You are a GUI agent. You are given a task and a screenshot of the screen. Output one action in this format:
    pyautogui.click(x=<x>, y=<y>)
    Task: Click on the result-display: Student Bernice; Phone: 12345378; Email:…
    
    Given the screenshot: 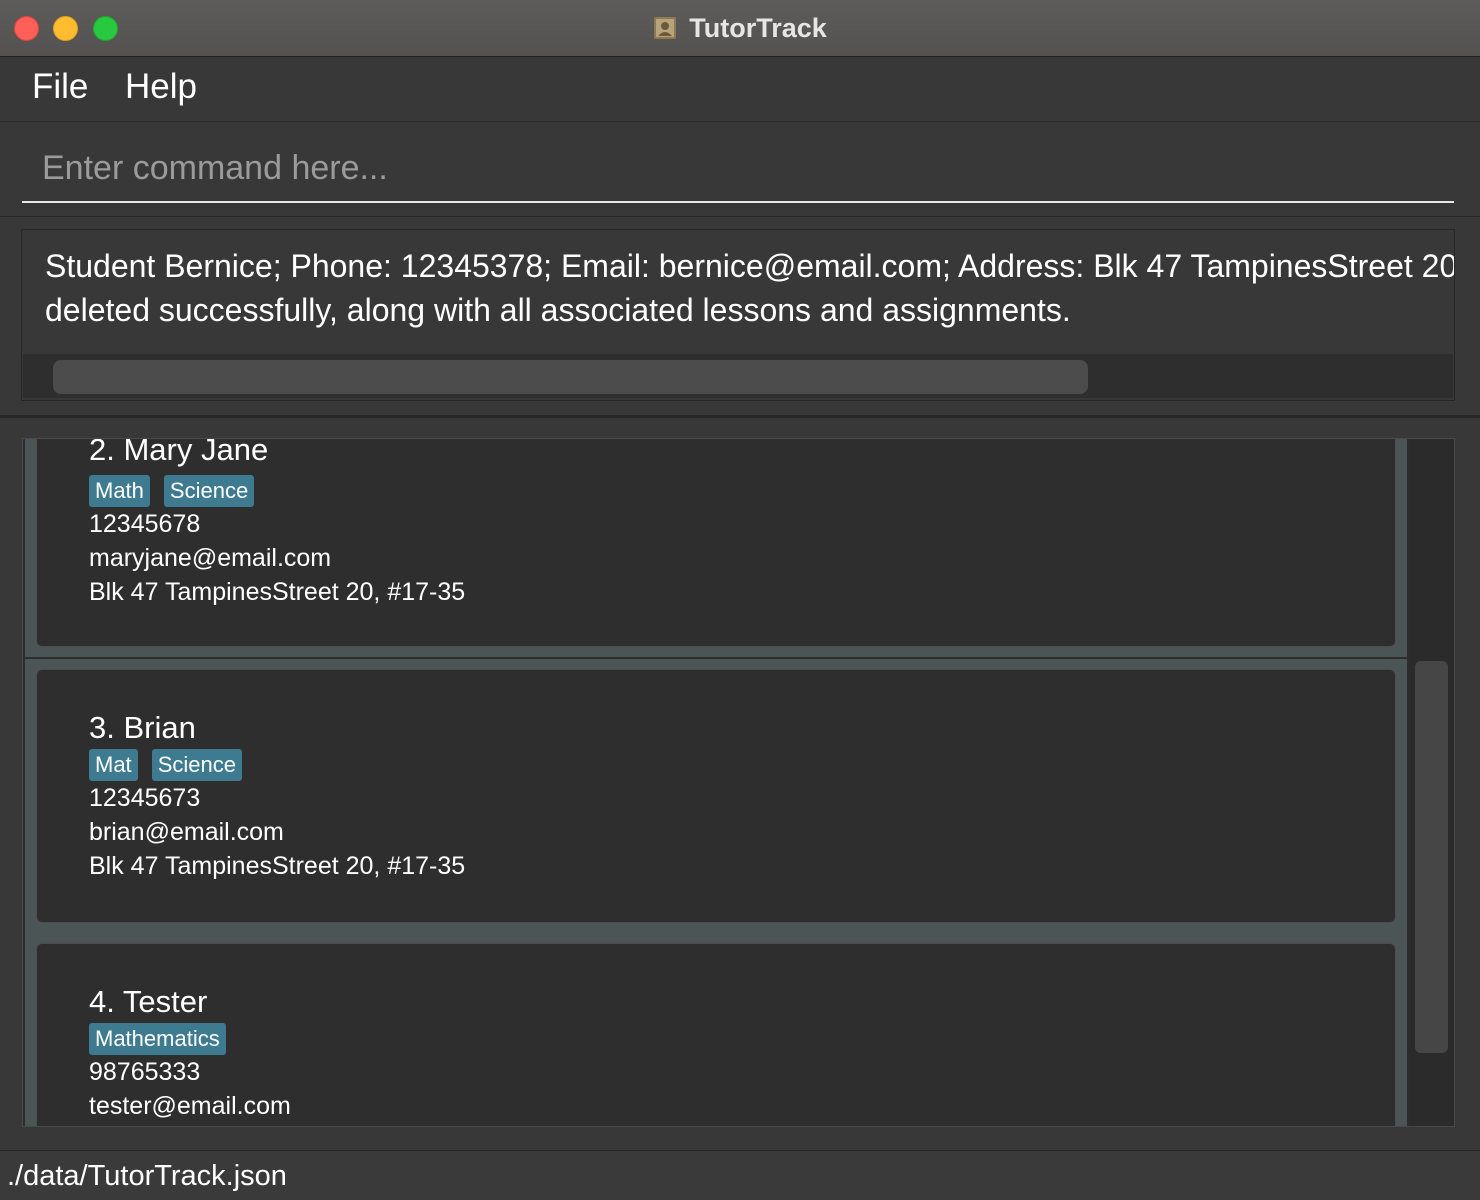 What is the action you would take?
    pyautogui.click(x=738, y=315)
    